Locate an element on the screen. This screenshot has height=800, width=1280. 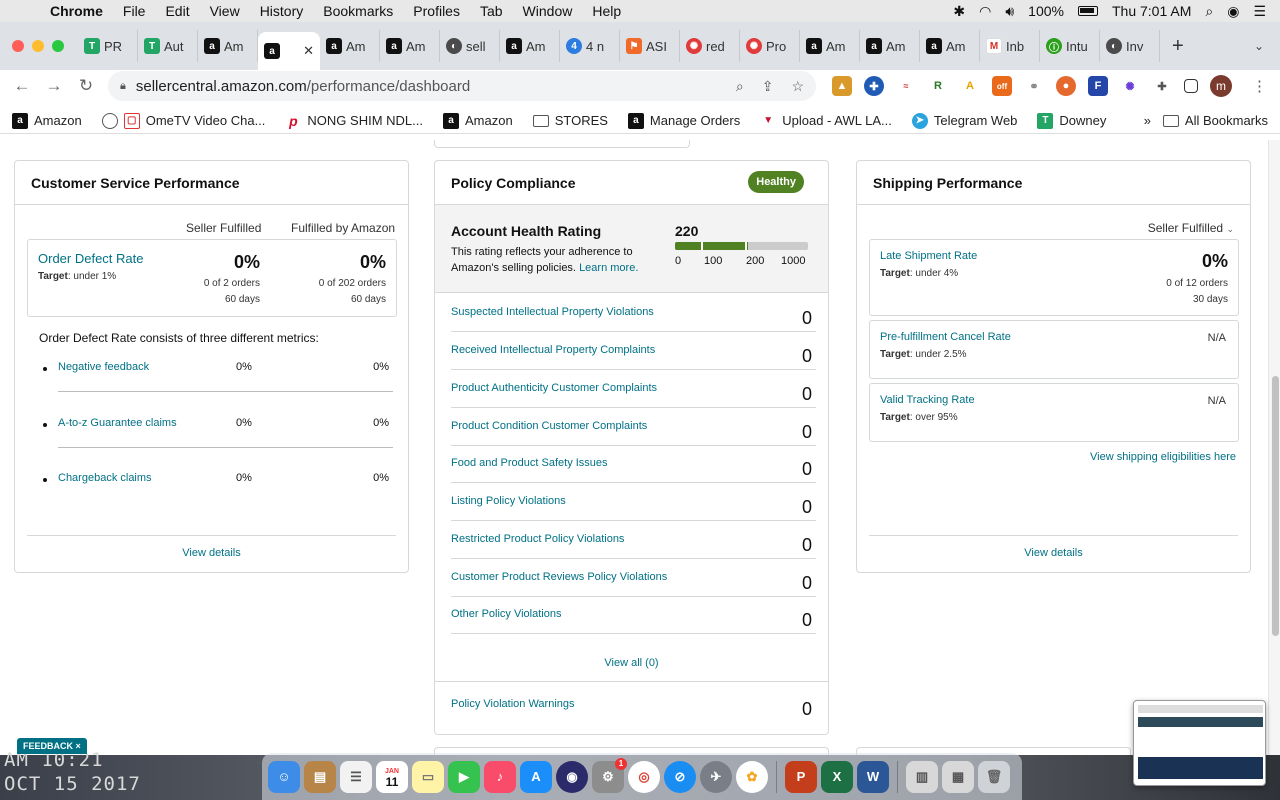
close-window-button is located at coordinates (18, 46).